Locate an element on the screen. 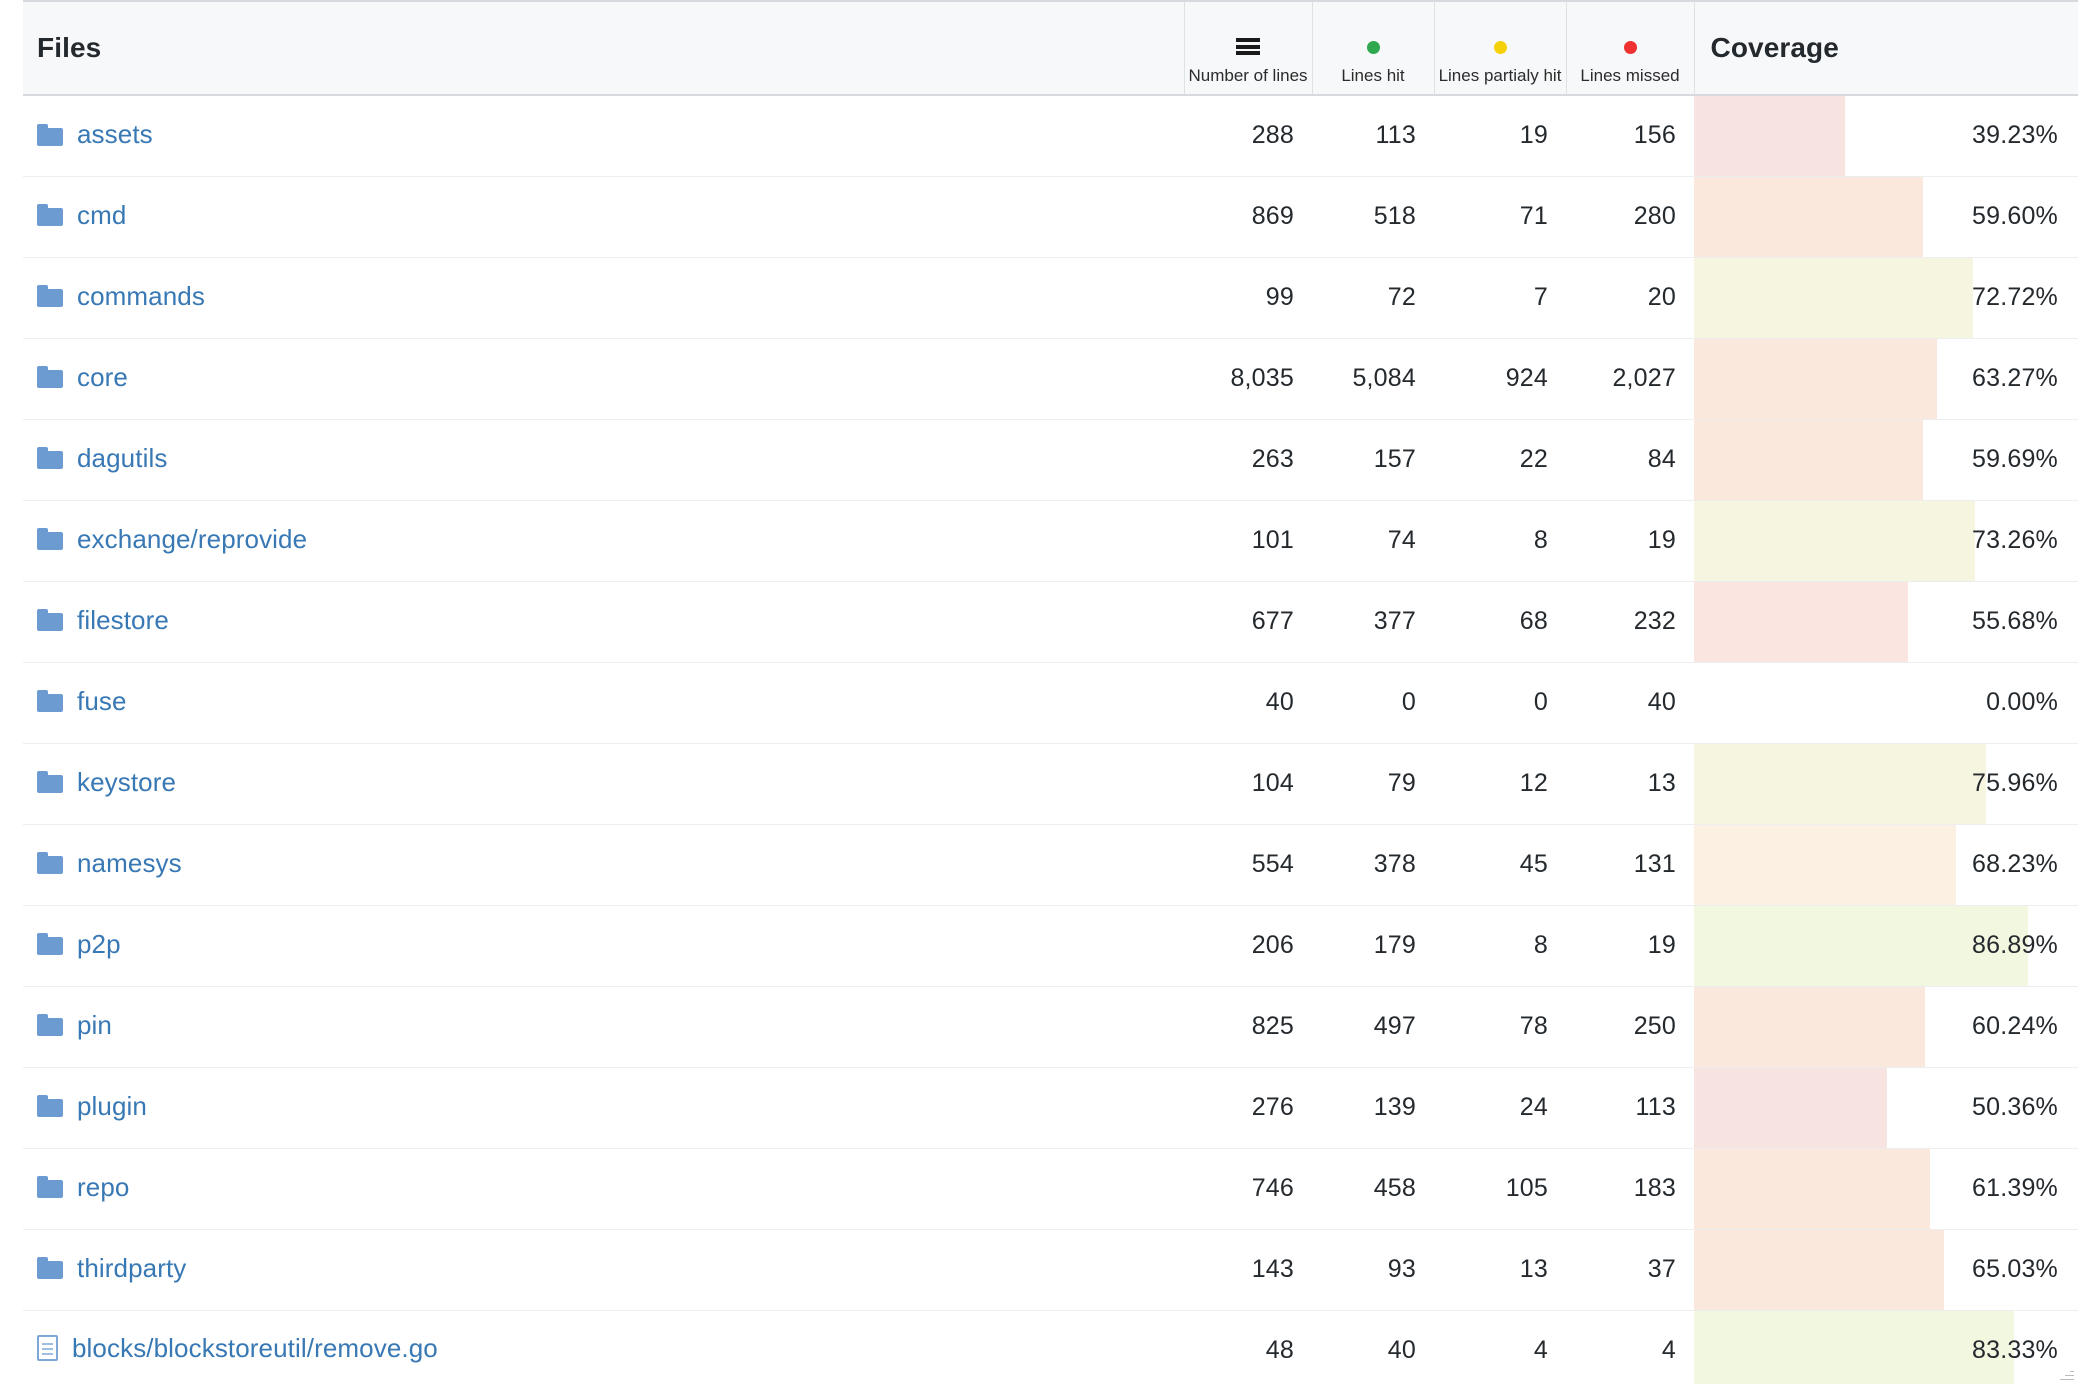  file-link: commands is located at coordinates (121, 296).